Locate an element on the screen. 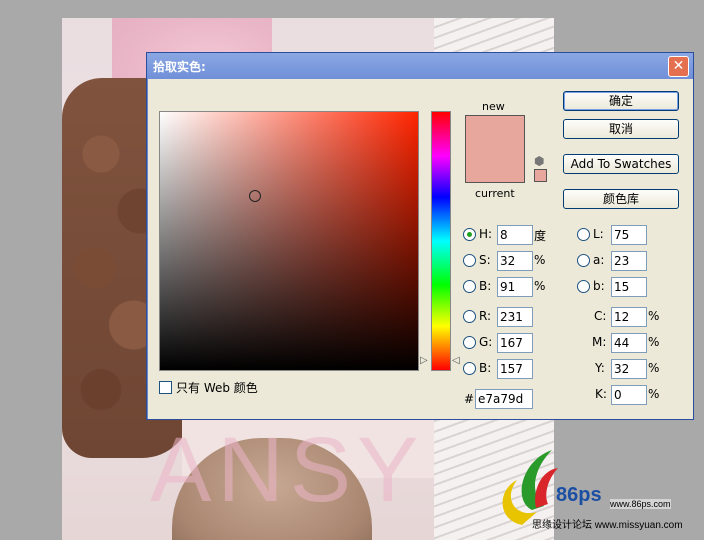 The height and width of the screenshot is (540, 704). logo-number: 86ps is located at coordinates (579, 495).